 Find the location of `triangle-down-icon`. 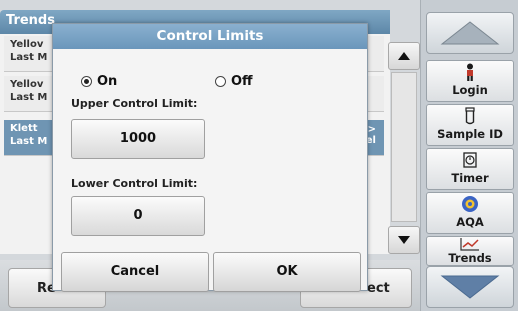

triangle-down-icon is located at coordinates (404, 240).